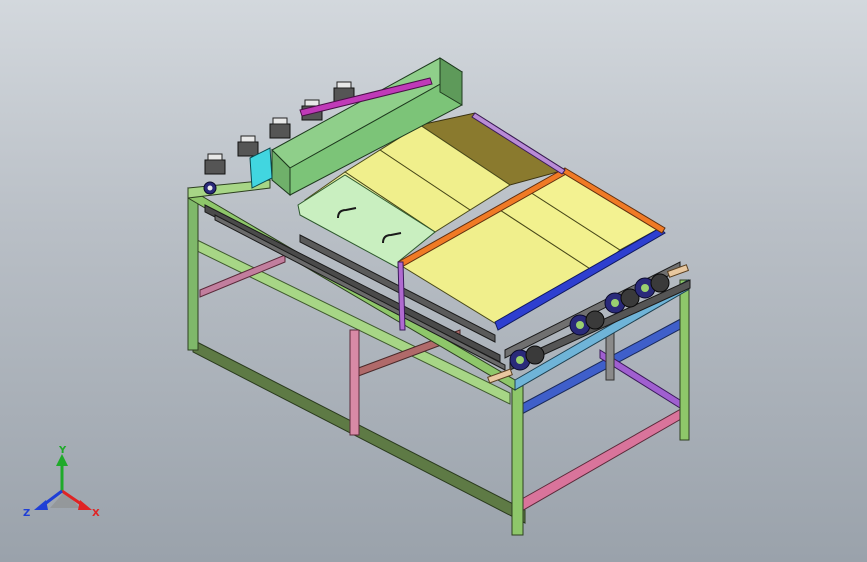 This screenshot has width=867, height=562. What do you see at coordinates (604, 458) in the screenshot?
I see `bottom-rail-right` at bounding box center [604, 458].